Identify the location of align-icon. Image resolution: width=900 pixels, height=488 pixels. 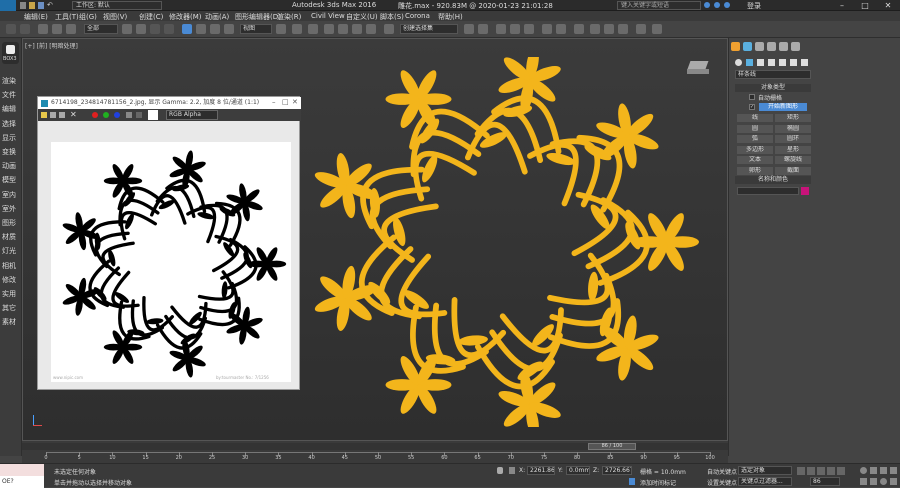
(483, 29).